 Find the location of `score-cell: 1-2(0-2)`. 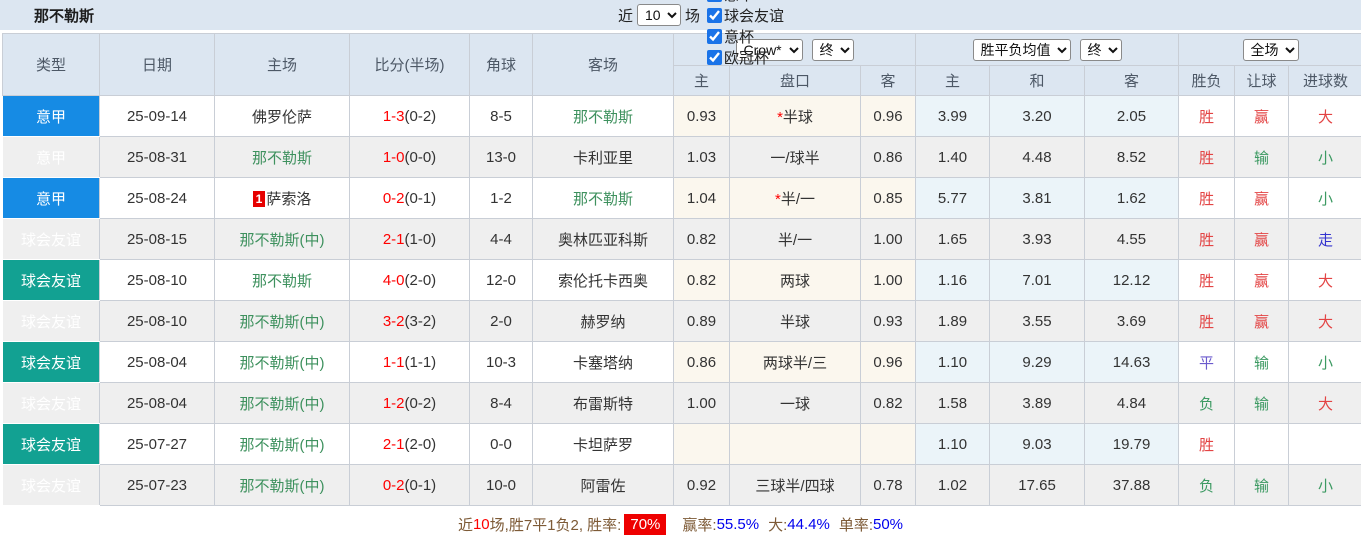

score-cell: 1-2(0-2) is located at coordinates (409, 403).